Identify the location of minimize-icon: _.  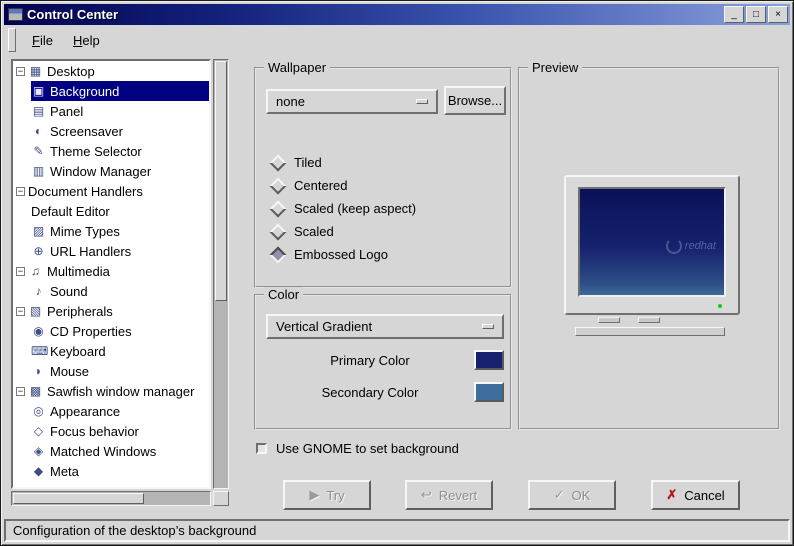
(734, 14).